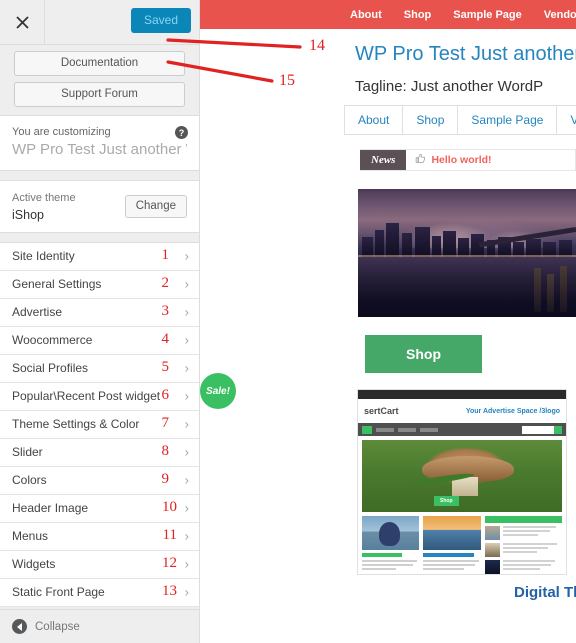 Image resolution: width=576 pixels, height=643 pixels. Describe the element at coordinates (43, 256) in the screenshot. I see `sidebar-item-label: Site Identity` at that location.